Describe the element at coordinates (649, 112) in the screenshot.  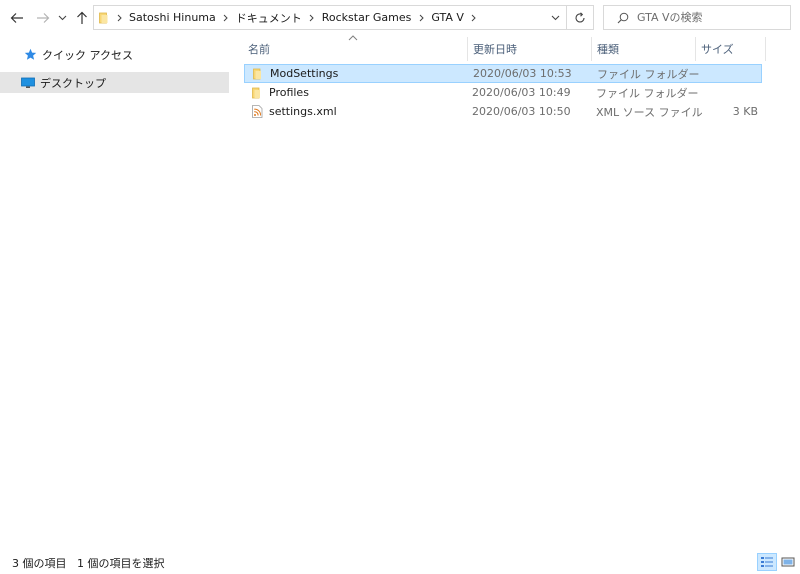
I see `file-type: XML ソース ファイル` at that location.